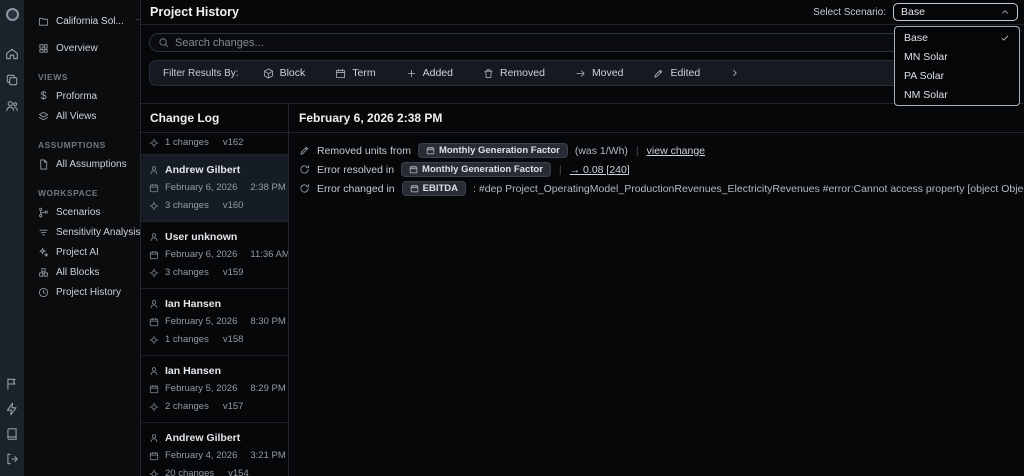  I want to click on entry-time: 3:21 PM, so click(268, 455).